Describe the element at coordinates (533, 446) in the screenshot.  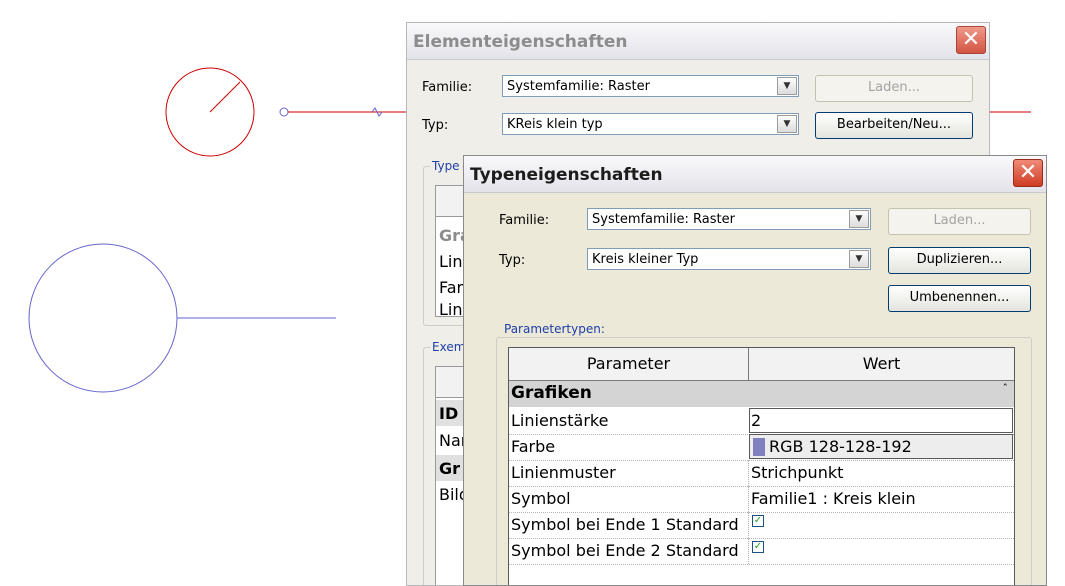
I see `param-name: Farbe` at that location.